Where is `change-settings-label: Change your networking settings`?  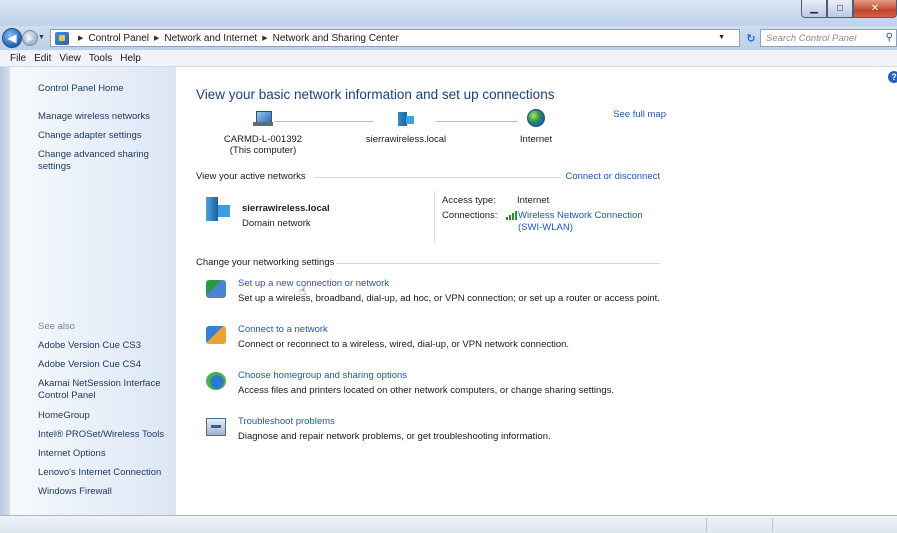 change-settings-label: Change your networking settings is located at coordinates (265, 262).